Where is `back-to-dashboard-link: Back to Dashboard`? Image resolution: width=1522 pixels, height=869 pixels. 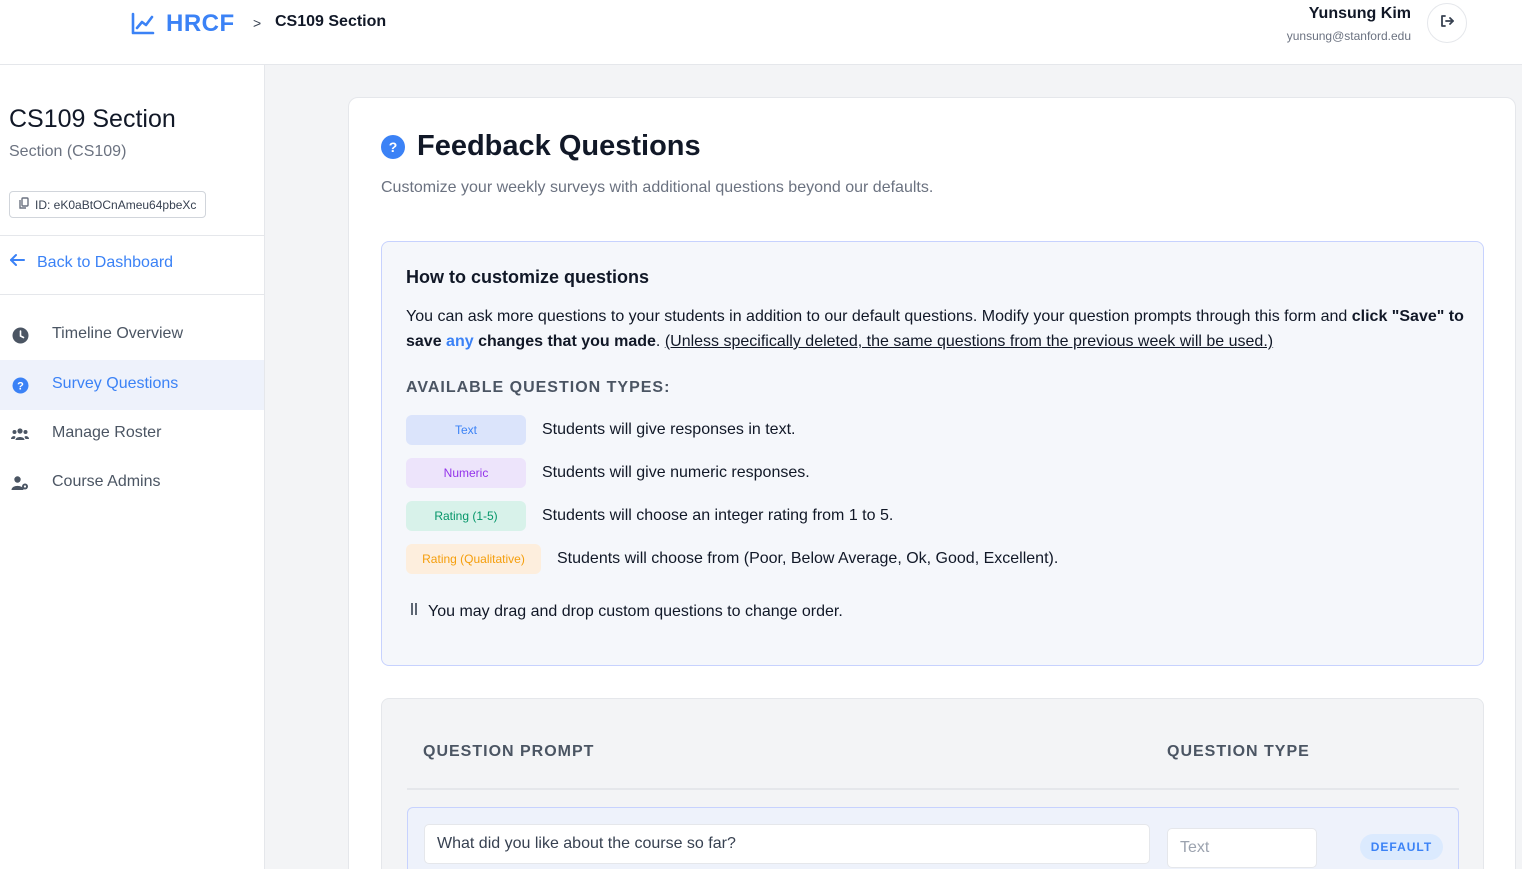 back-to-dashboard-link: Back to Dashboard is located at coordinates (91, 262).